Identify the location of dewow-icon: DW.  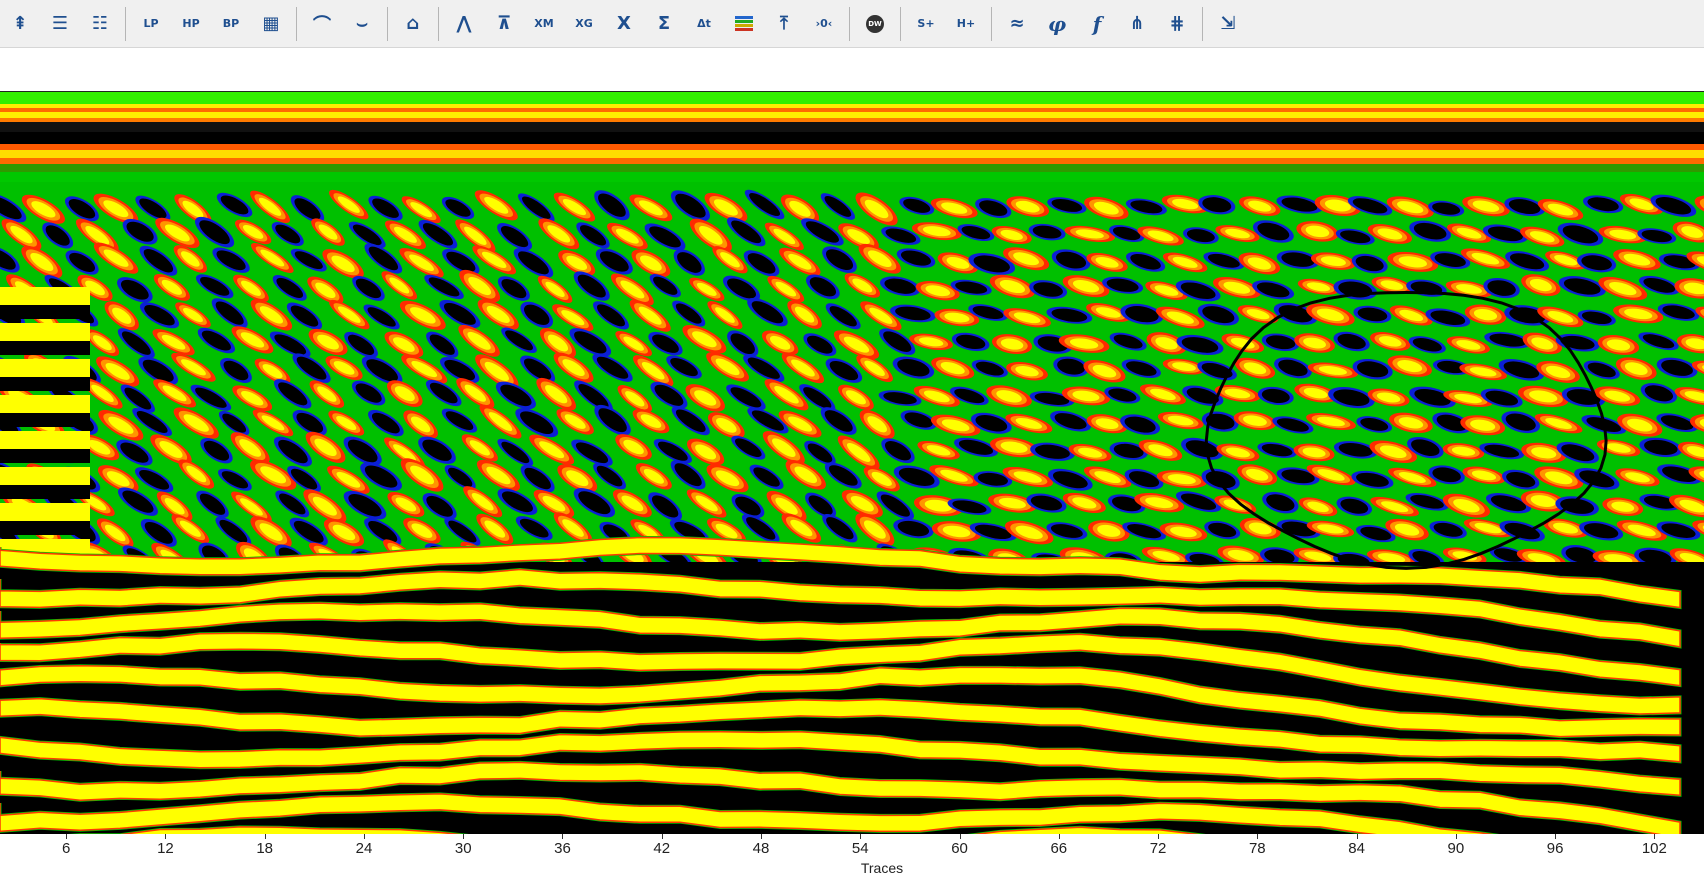
(875, 24).